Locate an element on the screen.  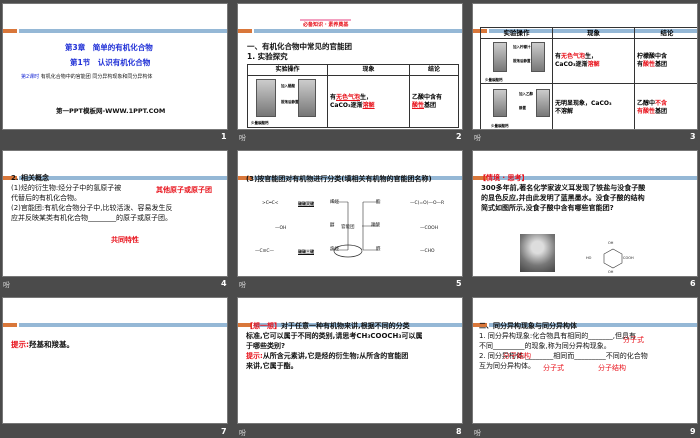
slide-text: 加入乙醇 is located at coordinates (526, 94).